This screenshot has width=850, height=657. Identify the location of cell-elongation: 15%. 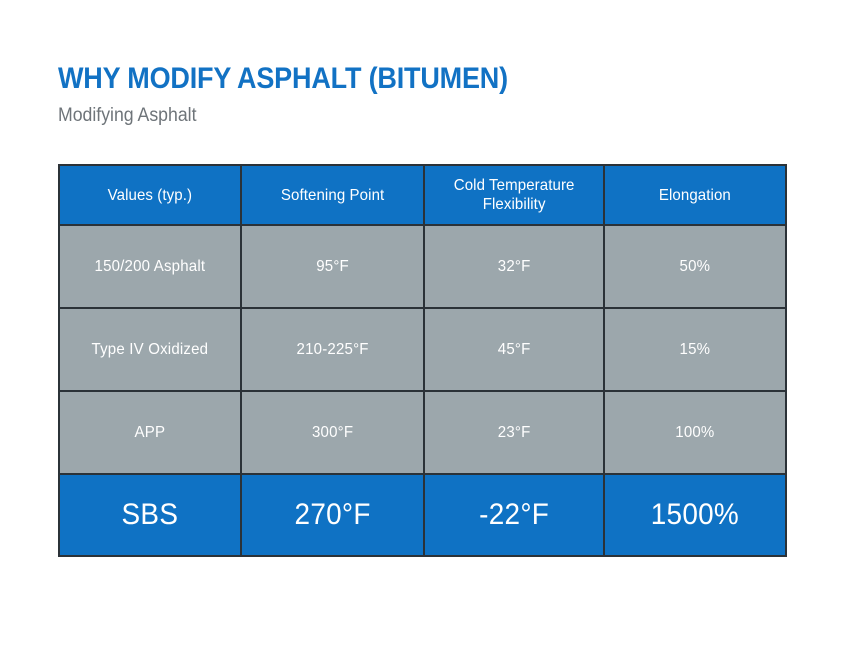
(695, 349).